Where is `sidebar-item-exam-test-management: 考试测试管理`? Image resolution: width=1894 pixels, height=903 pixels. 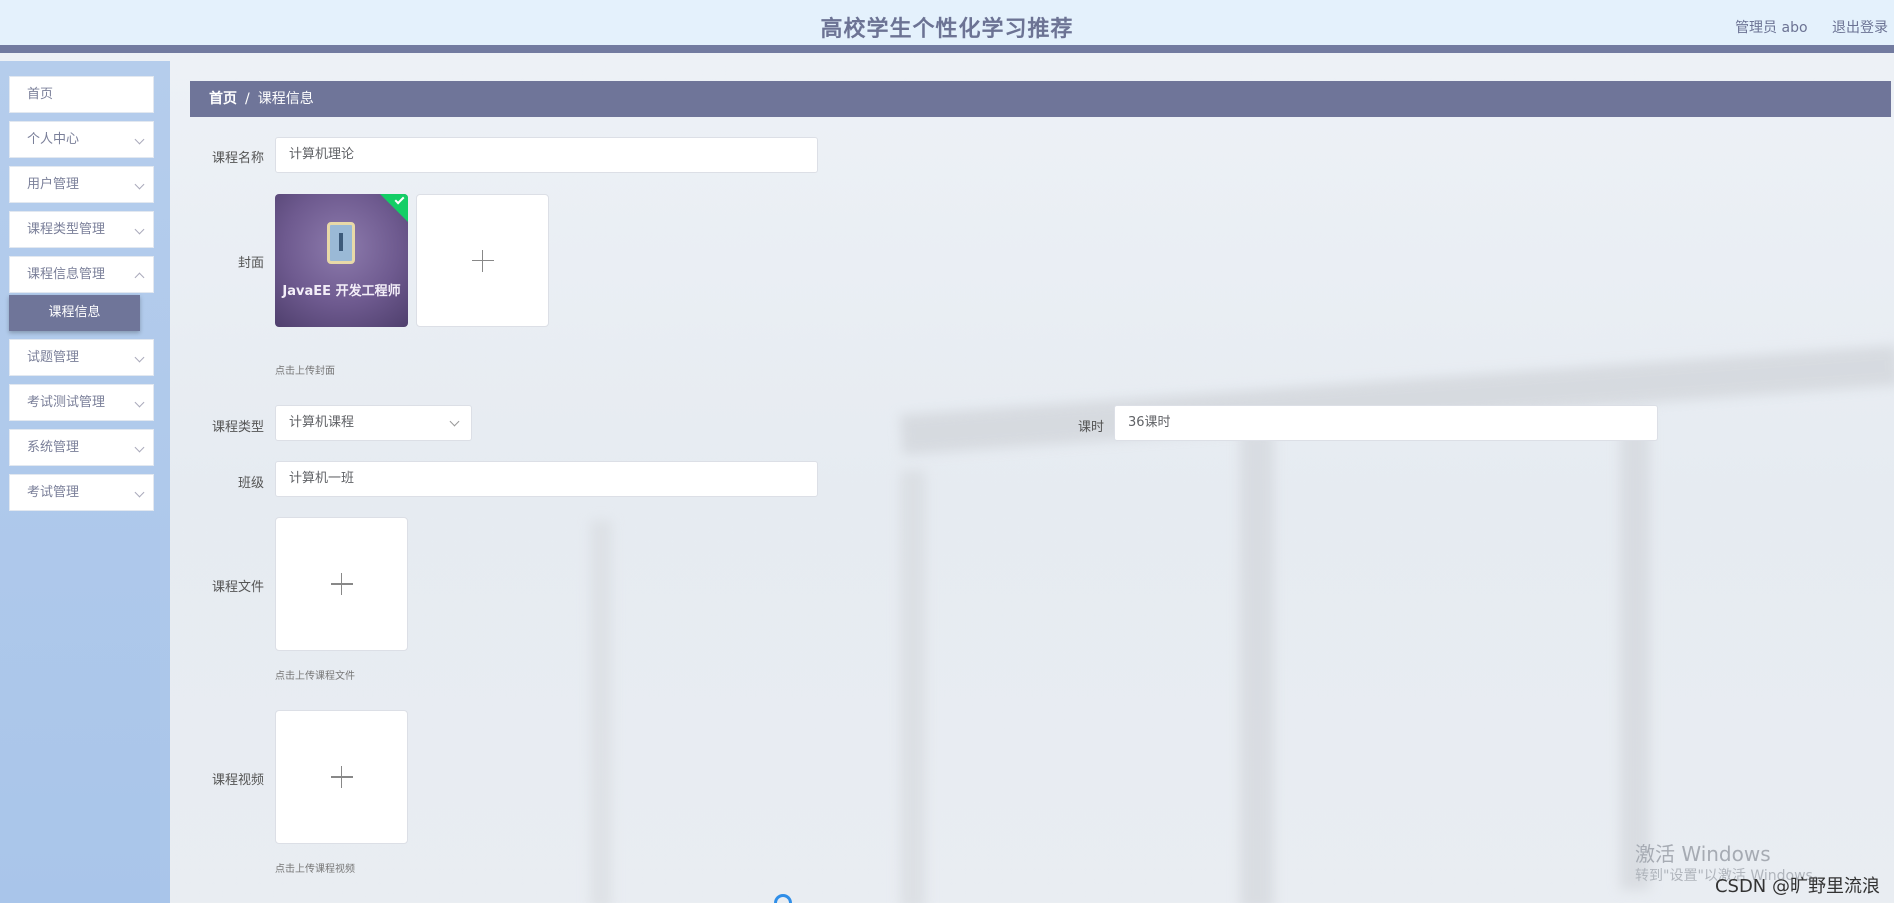 sidebar-item-exam-test-management: 考试测试管理 is located at coordinates (81, 402).